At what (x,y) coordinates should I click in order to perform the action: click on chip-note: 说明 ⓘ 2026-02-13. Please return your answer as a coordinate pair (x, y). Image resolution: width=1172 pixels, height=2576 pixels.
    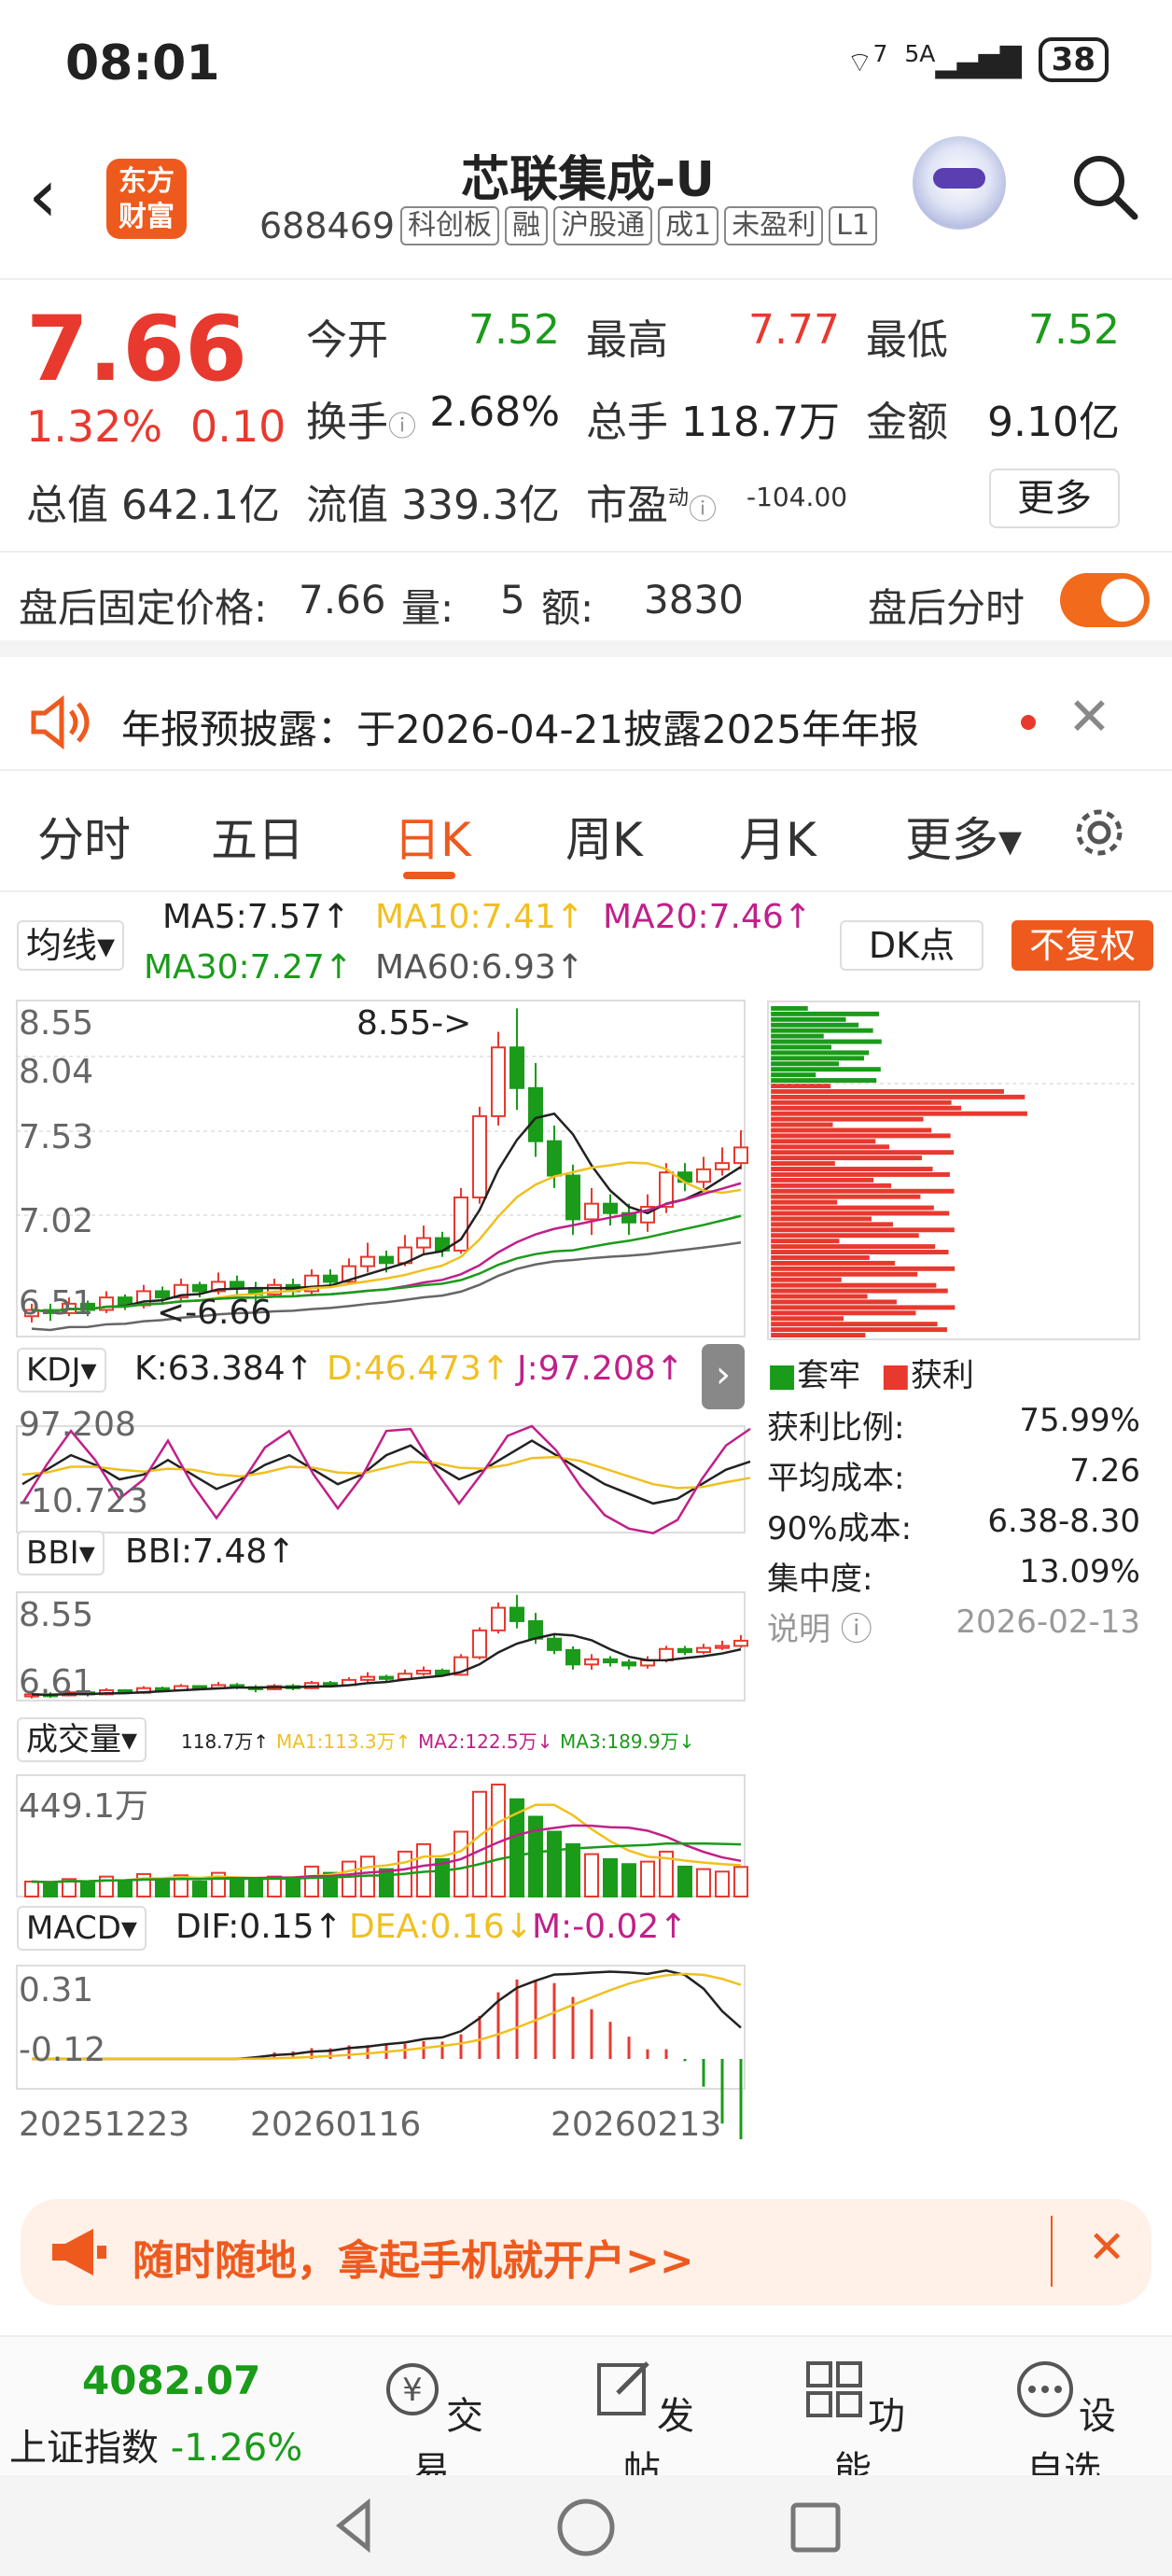
    Looking at the image, I should click on (953, 1626).